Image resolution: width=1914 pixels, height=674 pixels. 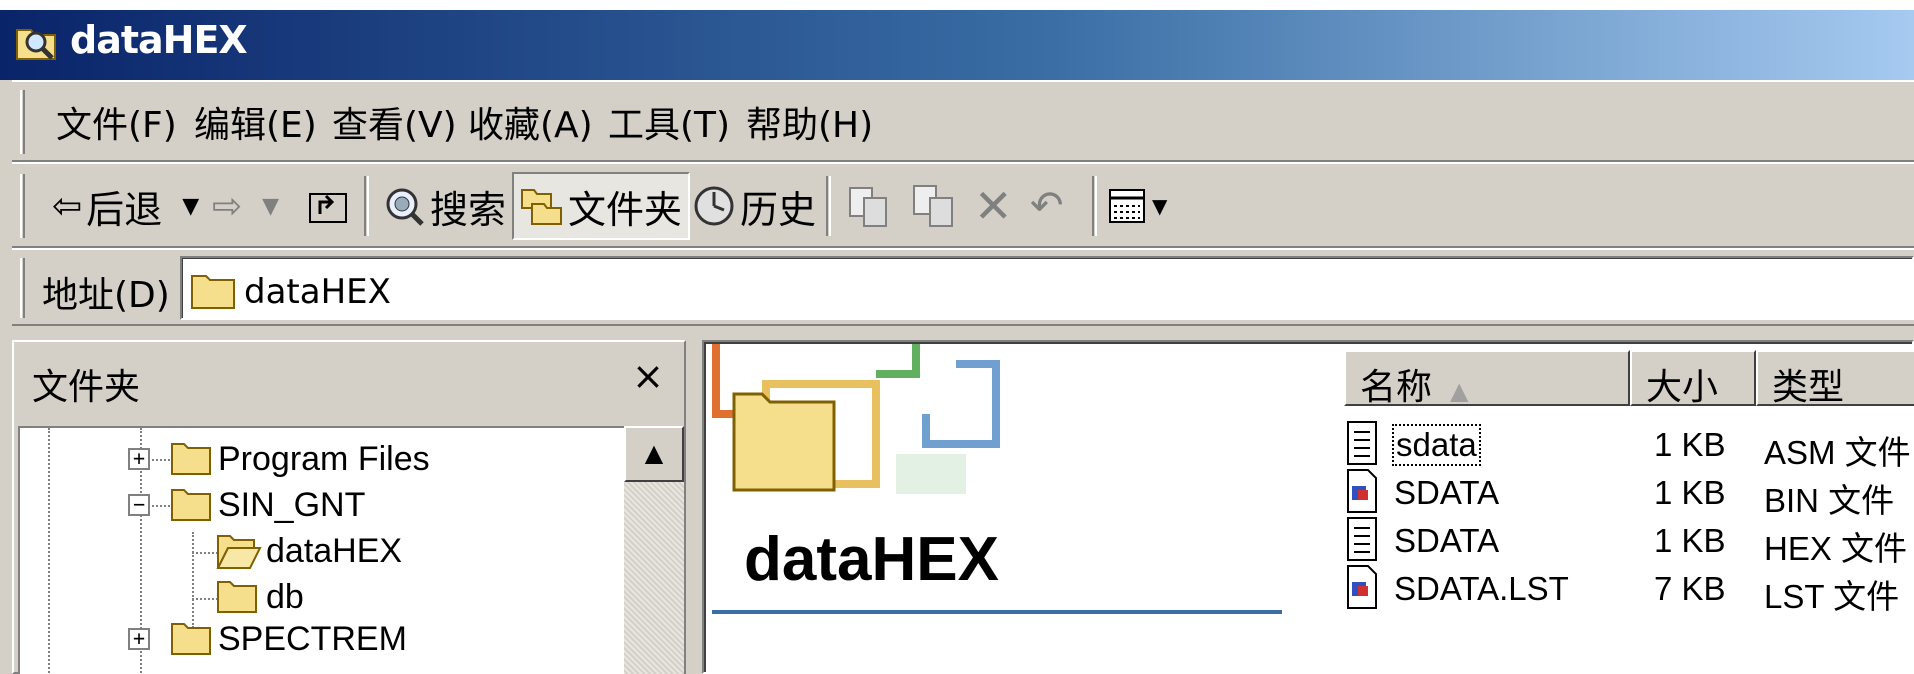 What do you see at coordinates (239, 552) in the screenshot?
I see `open-folder-icon` at bounding box center [239, 552].